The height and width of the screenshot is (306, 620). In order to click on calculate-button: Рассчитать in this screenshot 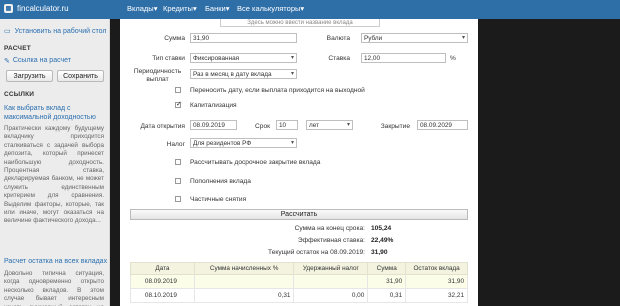, I will do `click(299, 214)`.